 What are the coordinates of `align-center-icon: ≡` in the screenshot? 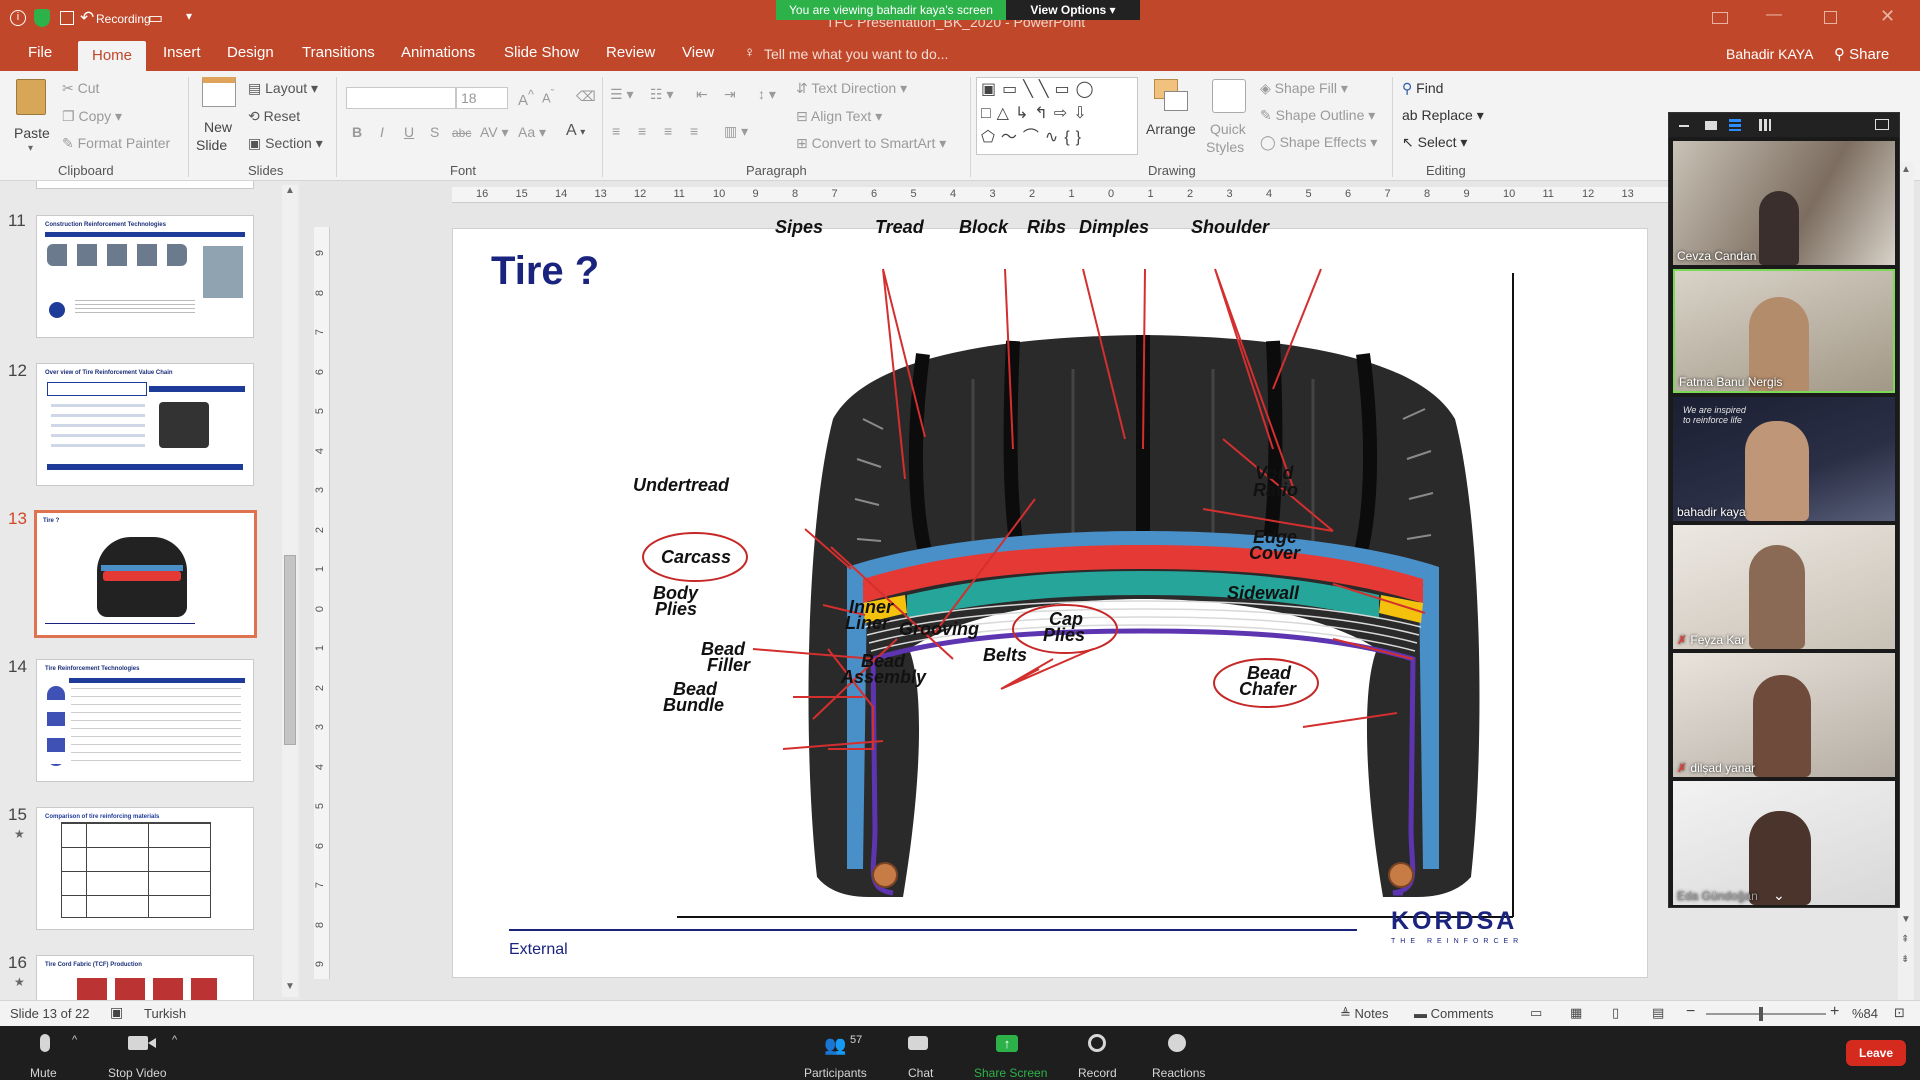 It's located at (642, 131).